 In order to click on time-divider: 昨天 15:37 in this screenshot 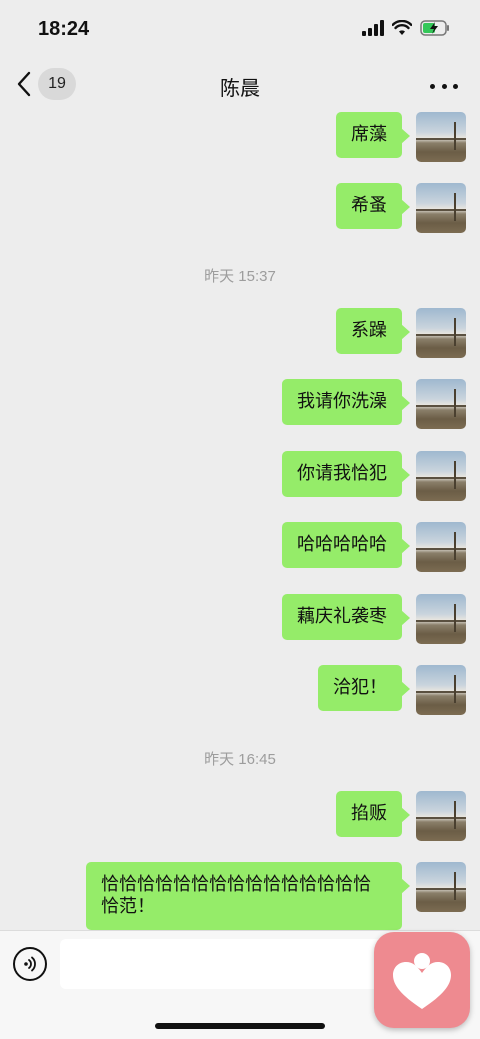, I will do `click(240, 276)`.